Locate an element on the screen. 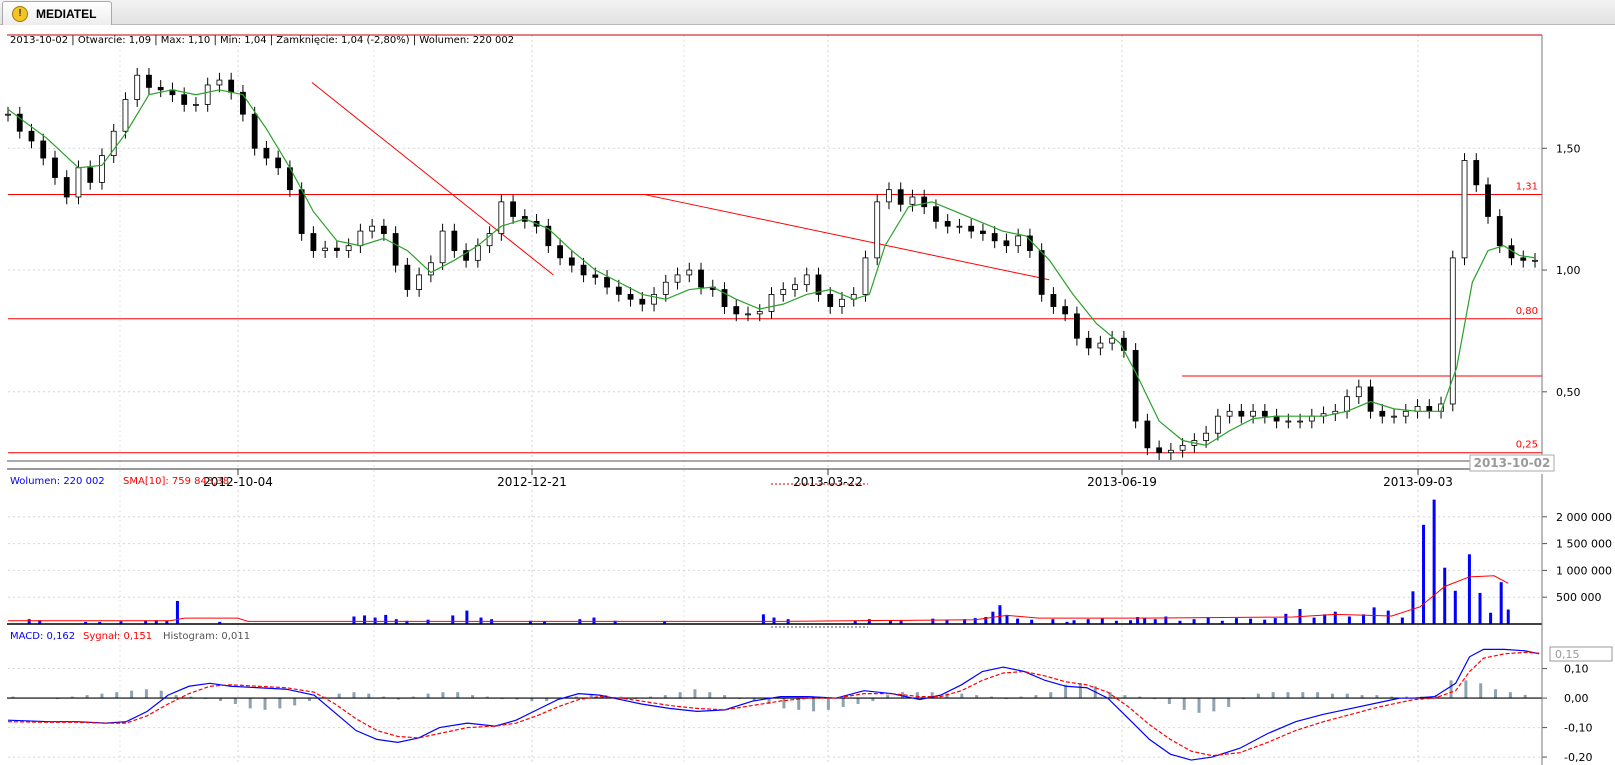  macd-tick-label: 0,00 is located at coordinates (1576, 698).